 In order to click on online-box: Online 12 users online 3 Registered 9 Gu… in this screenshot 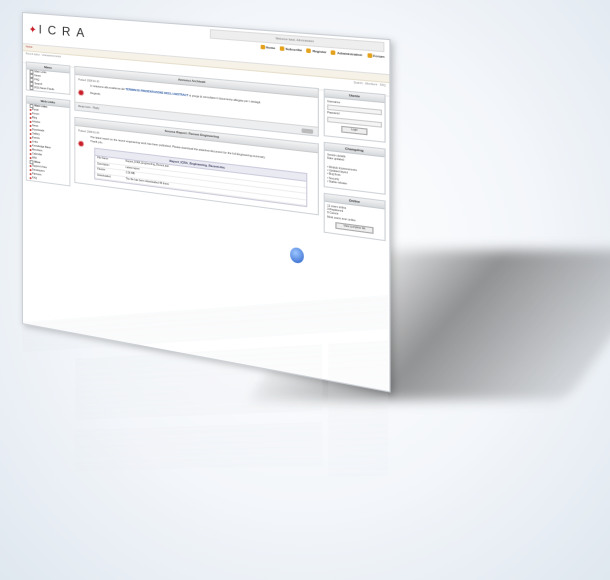, I will do `click(355, 216)`.